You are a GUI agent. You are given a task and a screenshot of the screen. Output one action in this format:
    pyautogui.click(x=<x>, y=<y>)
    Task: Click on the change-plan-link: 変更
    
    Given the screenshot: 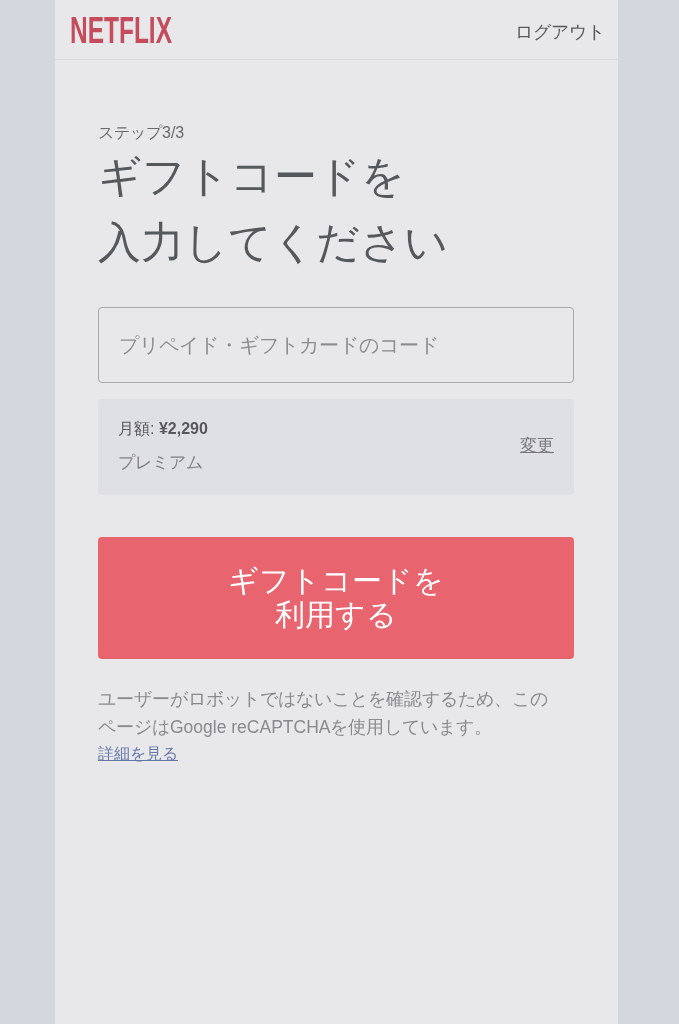 What is the action you would take?
    pyautogui.click(x=537, y=446)
    